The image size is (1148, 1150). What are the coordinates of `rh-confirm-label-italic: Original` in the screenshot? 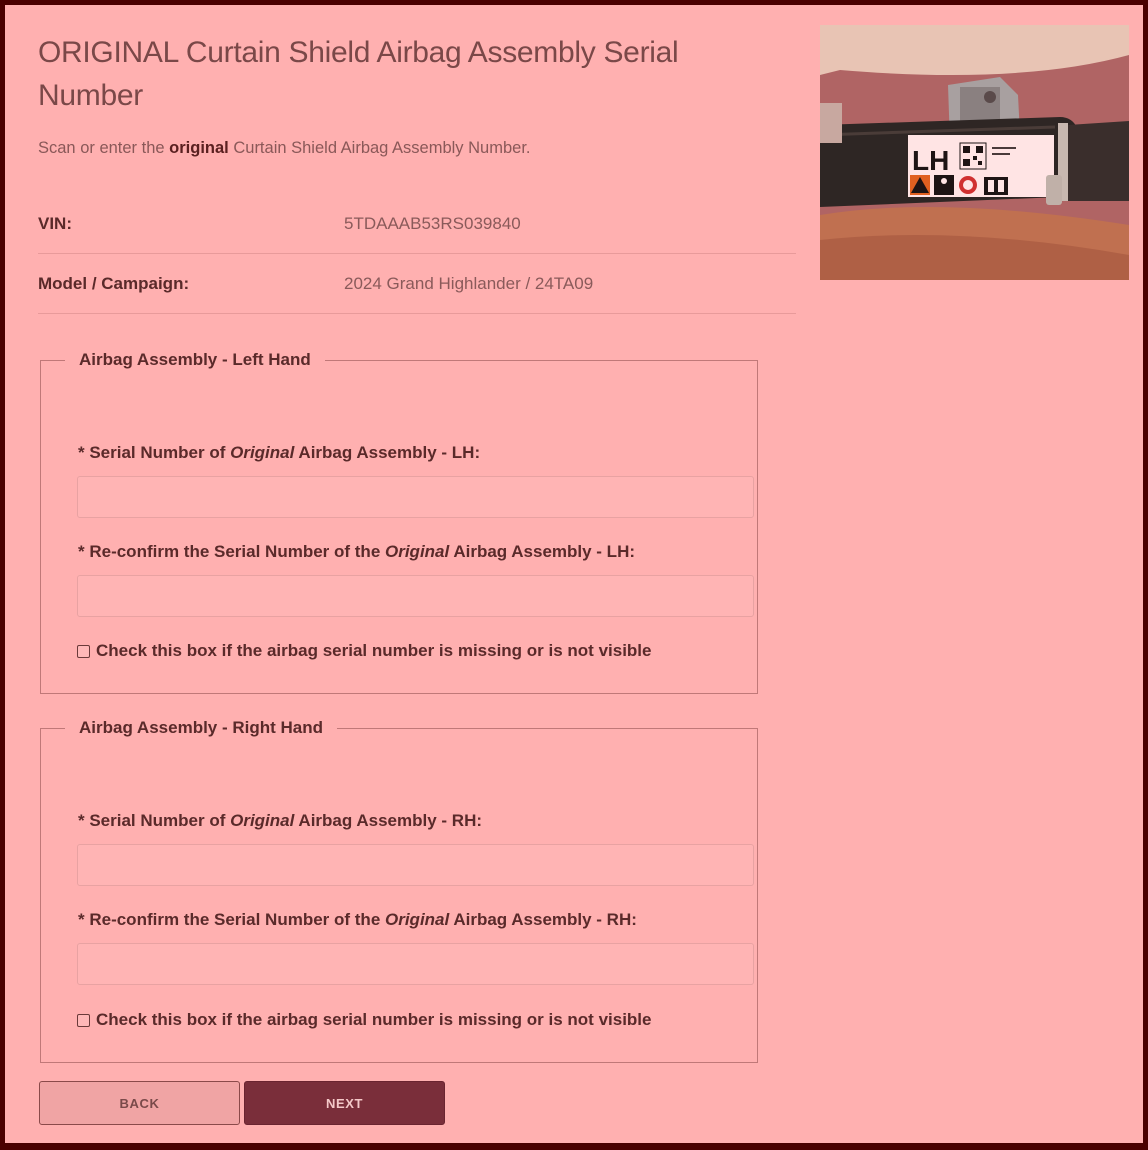 It's located at (417, 919).